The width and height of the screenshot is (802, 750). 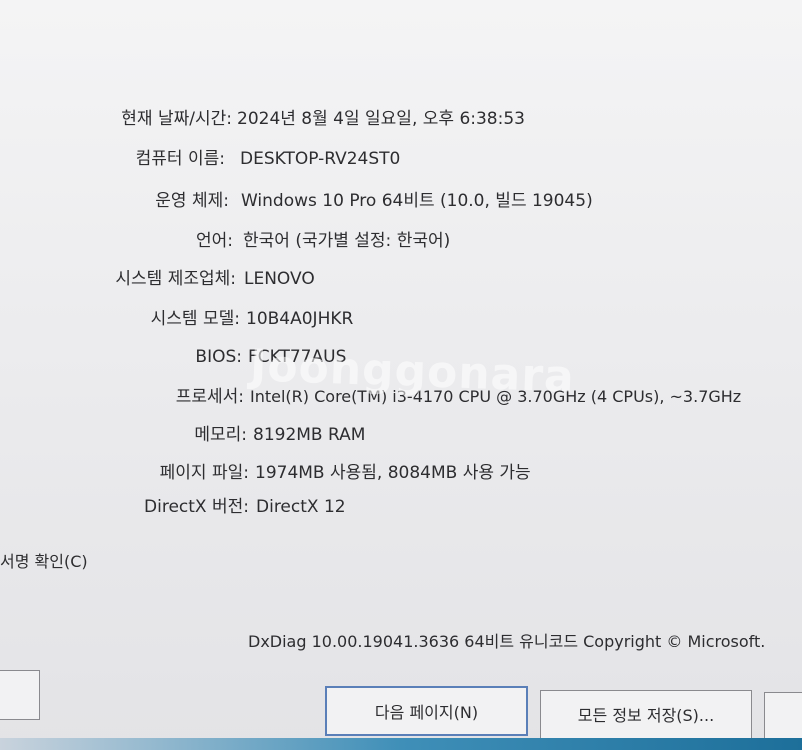 What do you see at coordinates (175, 279) in the screenshot?
I see `info-label: 시스템 제조업체:` at bounding box center [175, 279].